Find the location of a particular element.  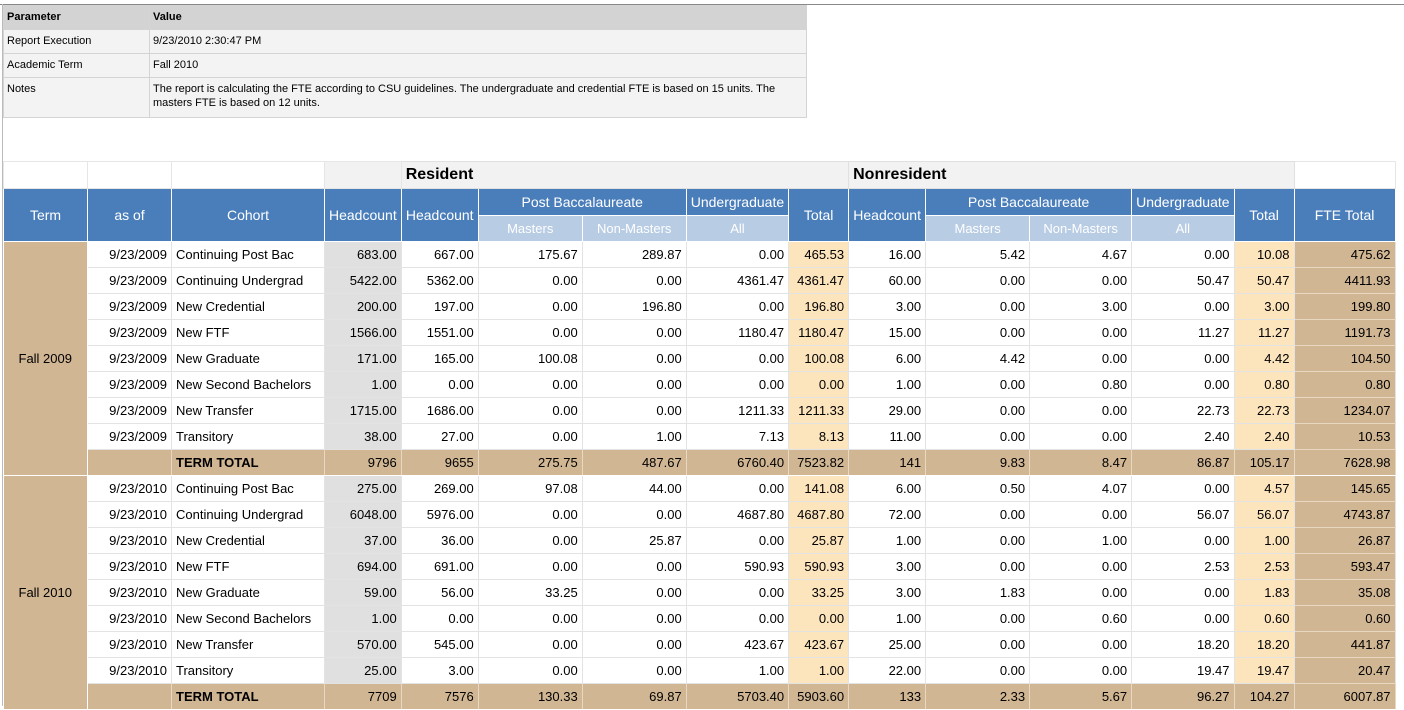

headcount-cell: 1715.00 is located at coordinates (363, 410).